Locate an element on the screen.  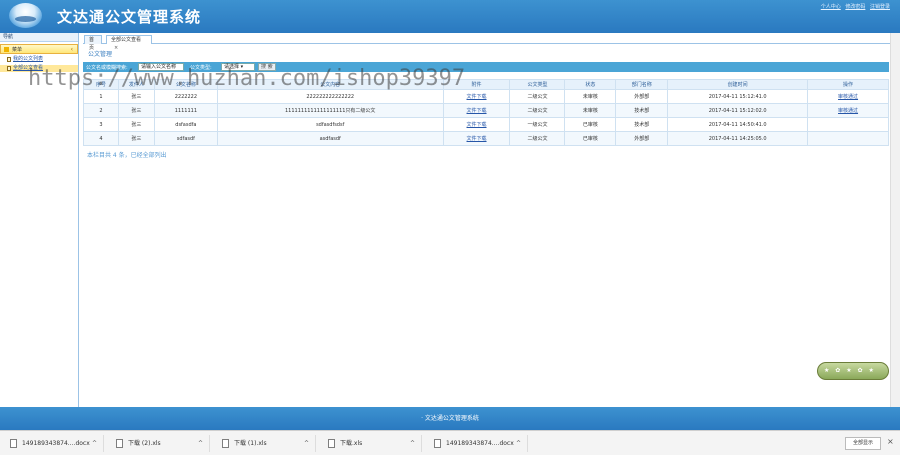
change-password-link: 修改密码 is located at coordinates (855, 7).